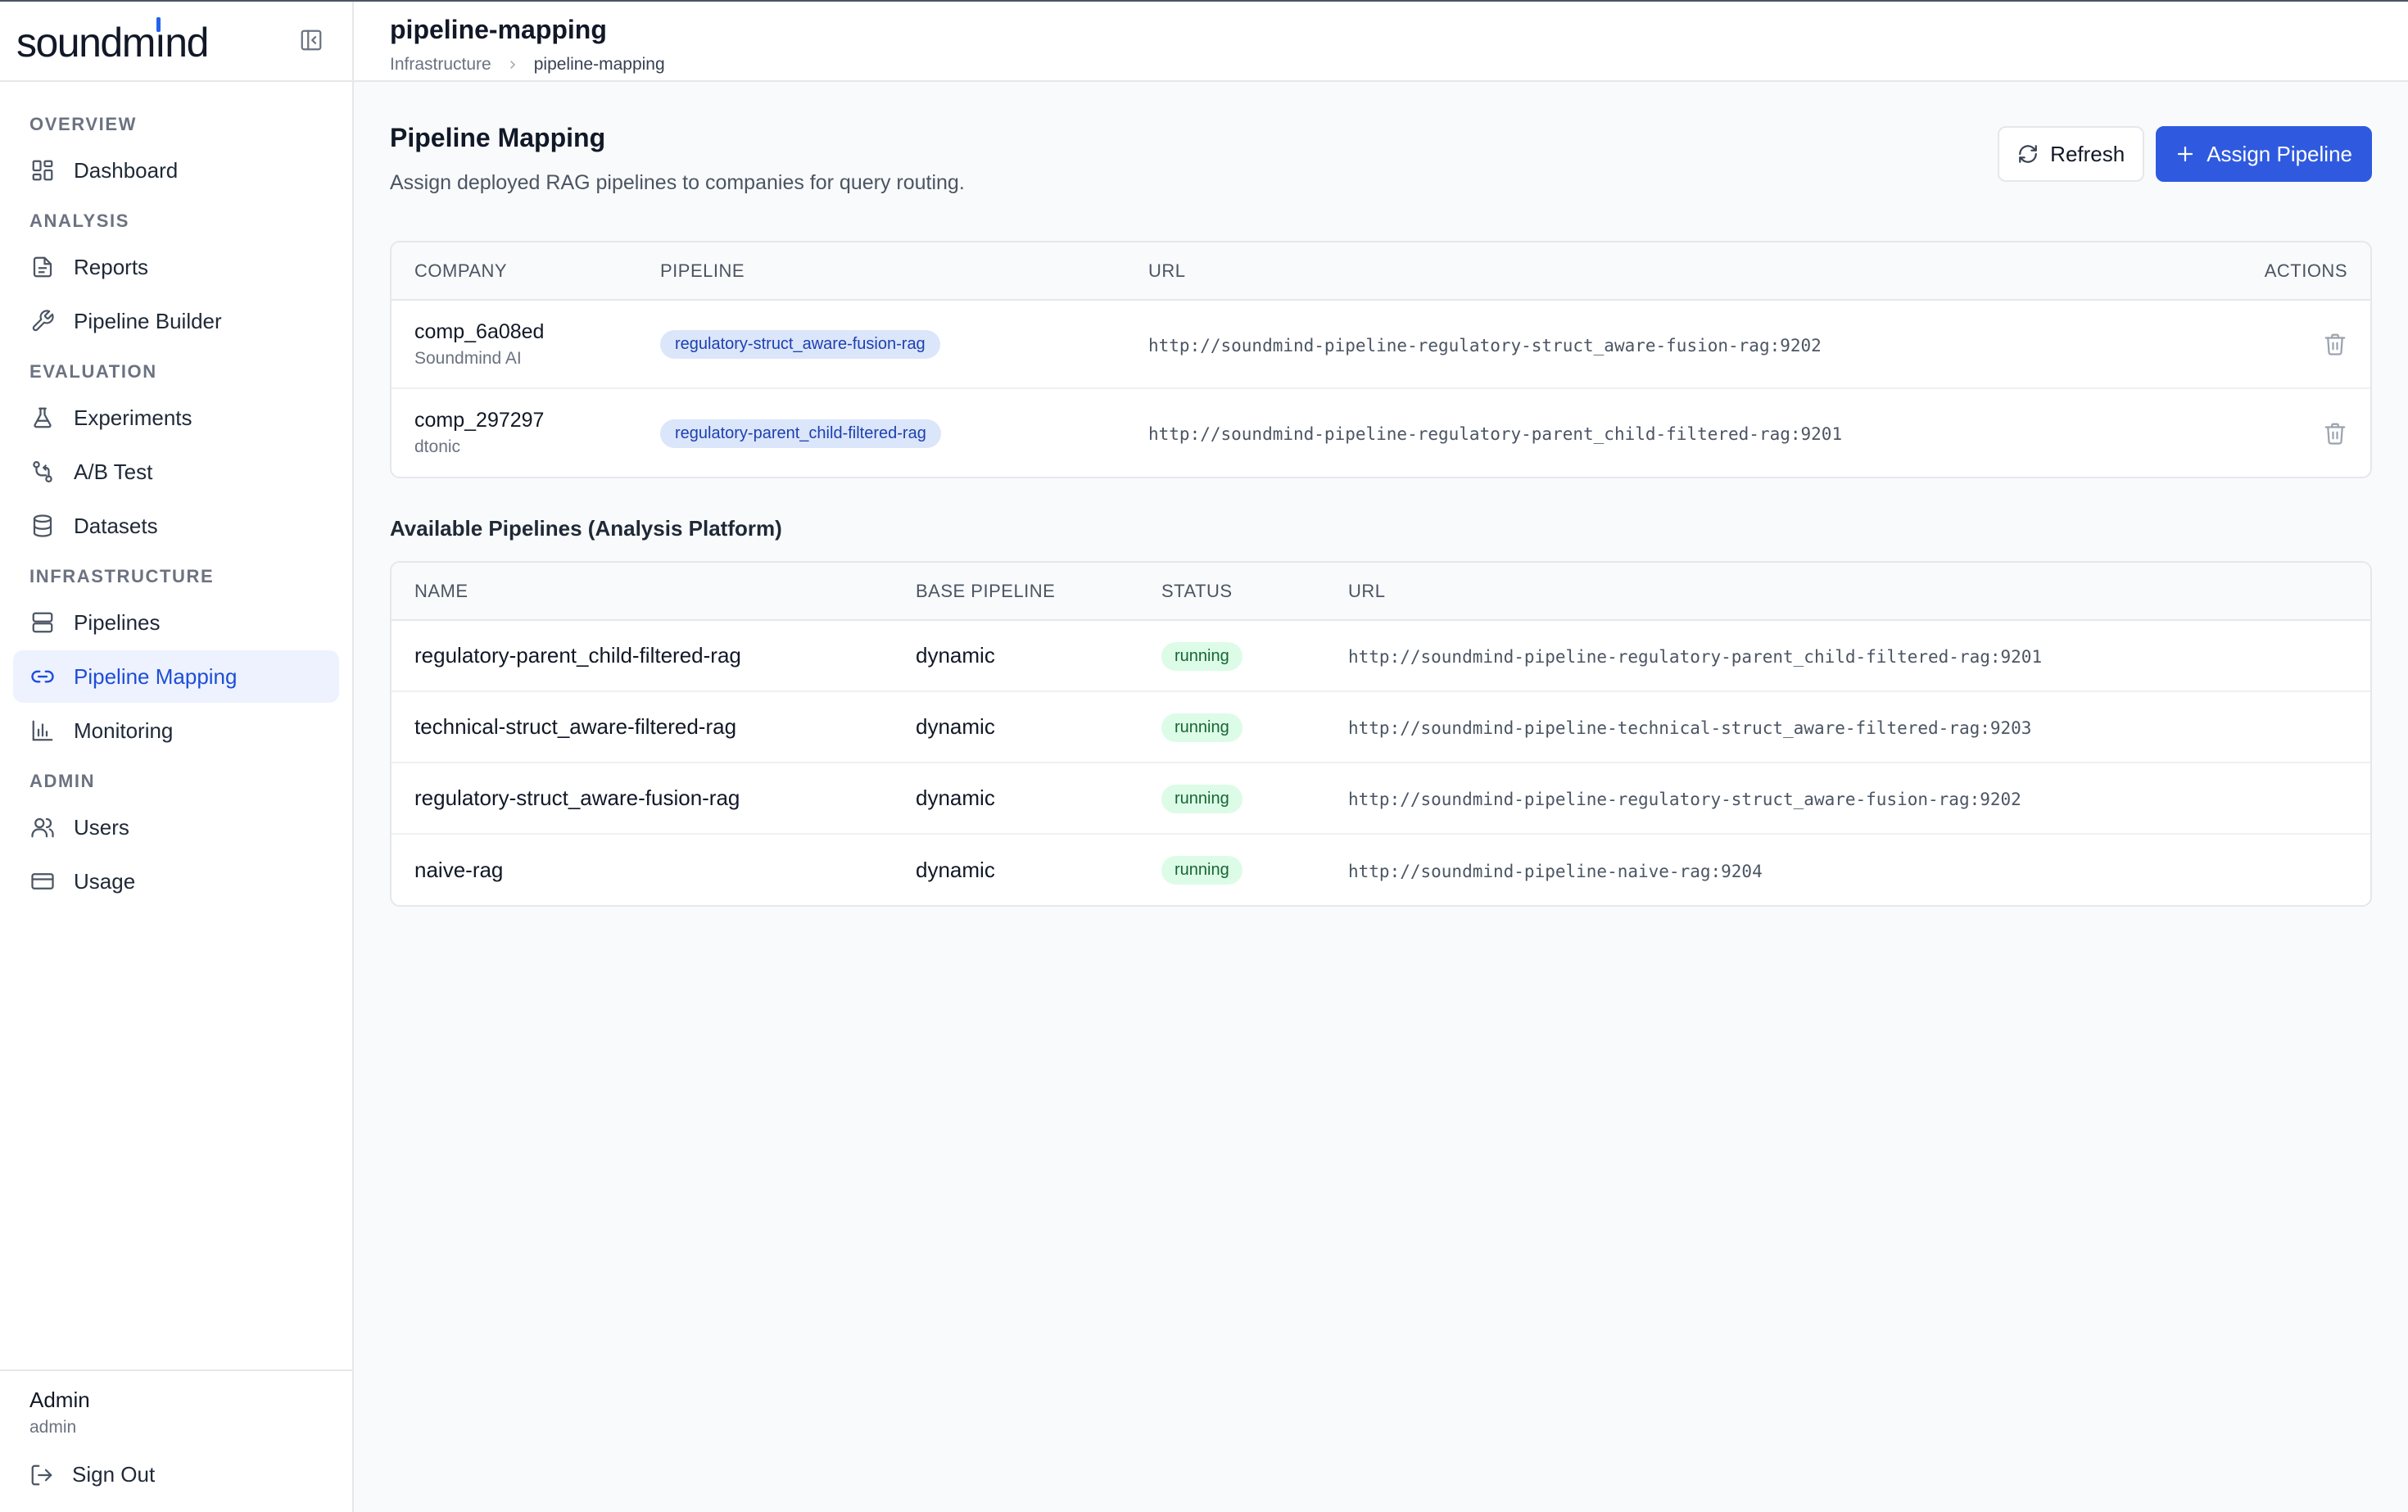  I want to click on sidebar-item-pipelines: Pipelines, so click(176, 622).